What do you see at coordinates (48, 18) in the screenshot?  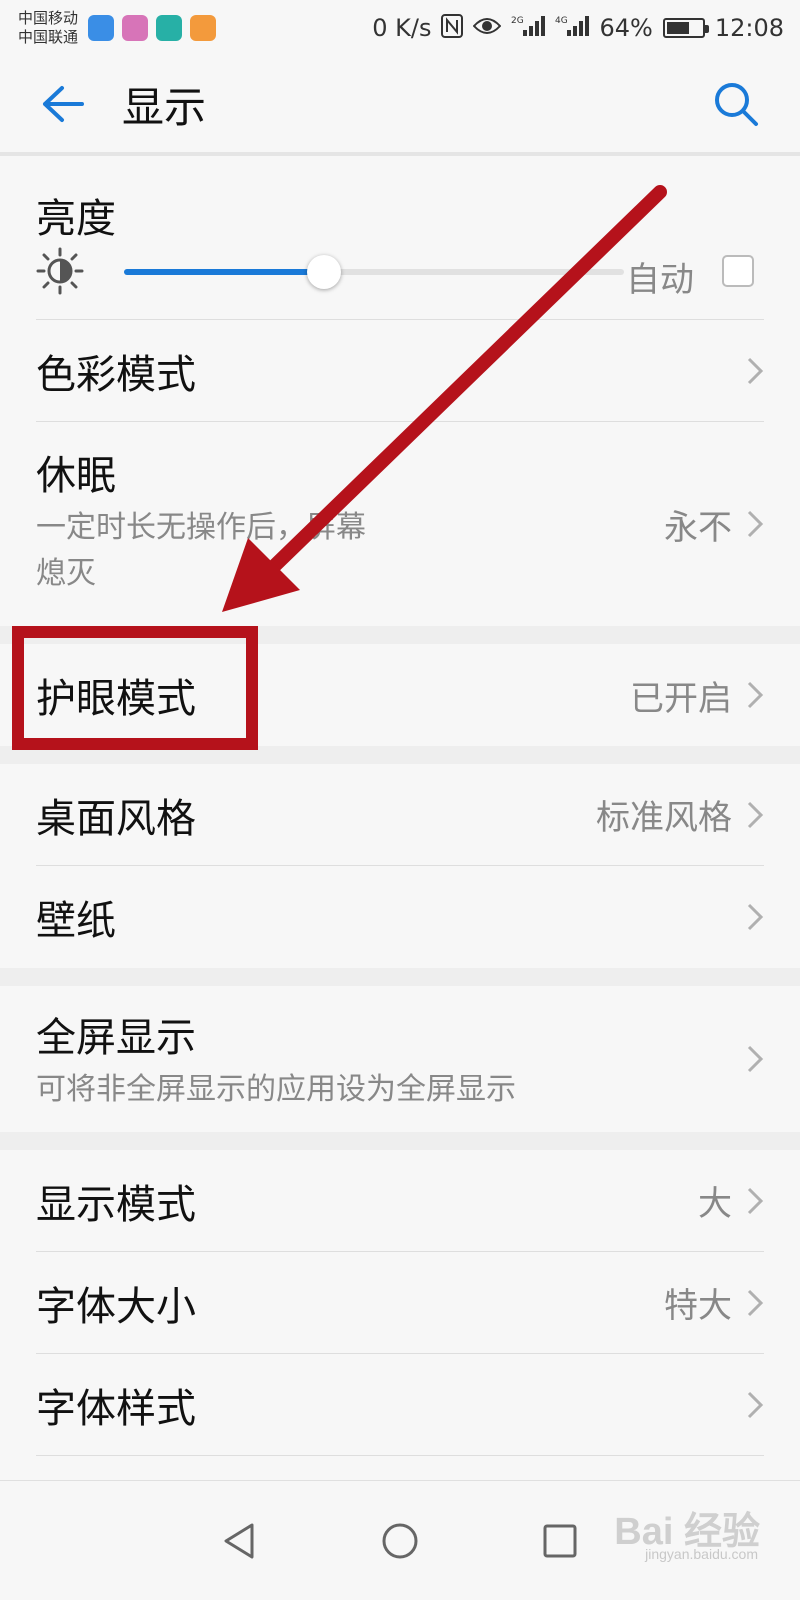 I see `carrier-1: 中国移动` at bounding box center [48, 18].